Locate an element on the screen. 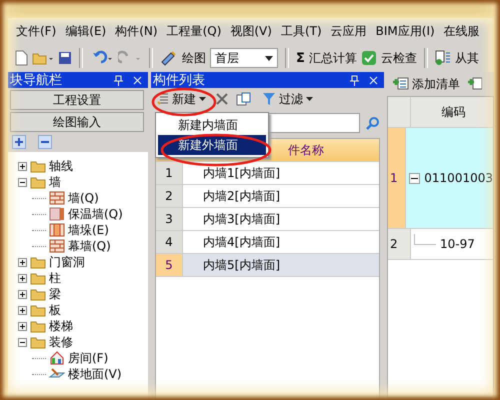 Image resolution: width=500 pixels, height=400 pixels. table-cell-text: 内墙1[内墙面] is located at coordinates (241, 173).